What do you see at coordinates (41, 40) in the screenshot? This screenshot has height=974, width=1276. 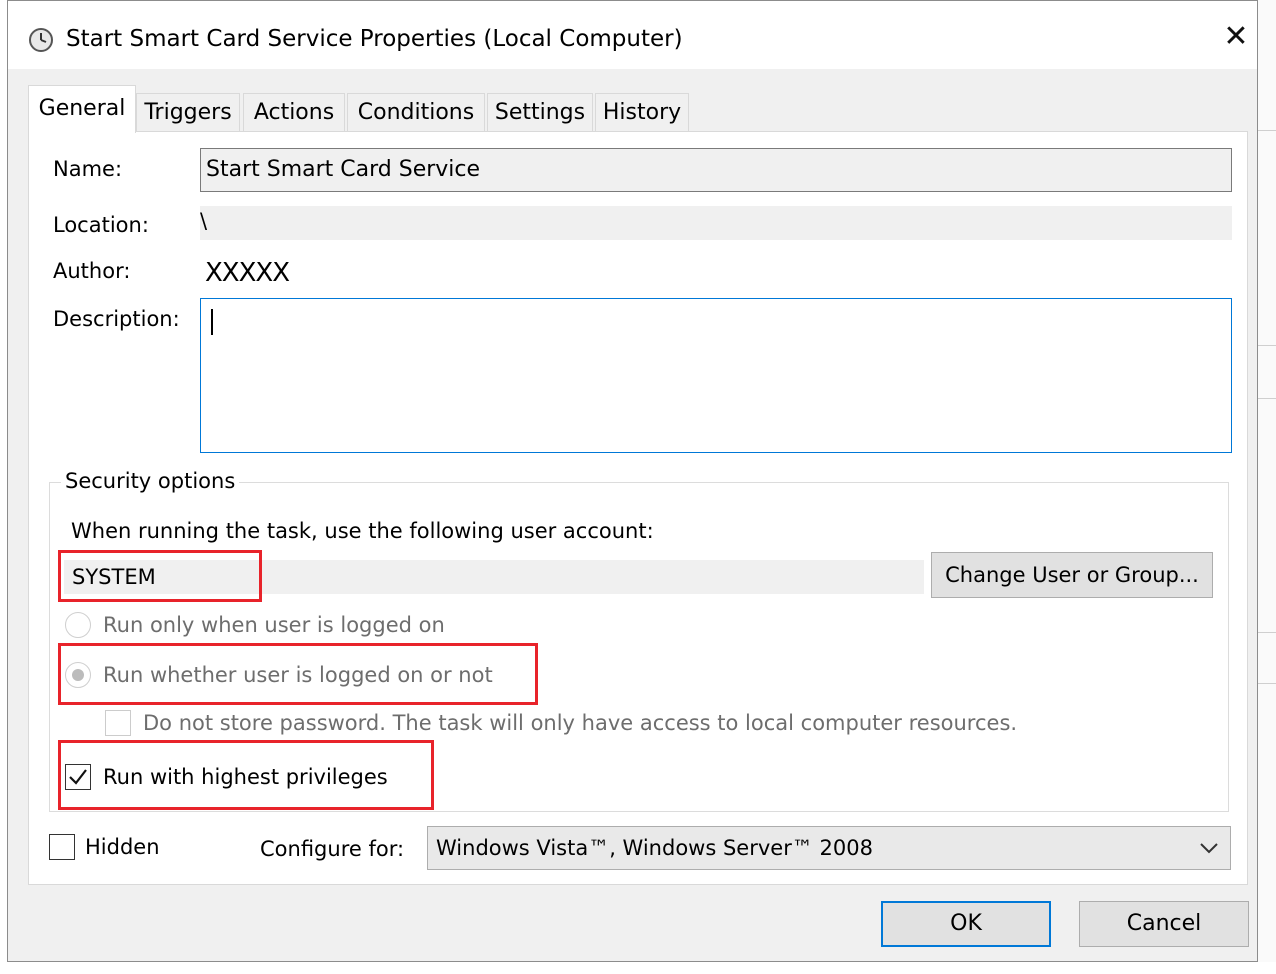 I see `clock-icon` at bounding box center [41, 40].